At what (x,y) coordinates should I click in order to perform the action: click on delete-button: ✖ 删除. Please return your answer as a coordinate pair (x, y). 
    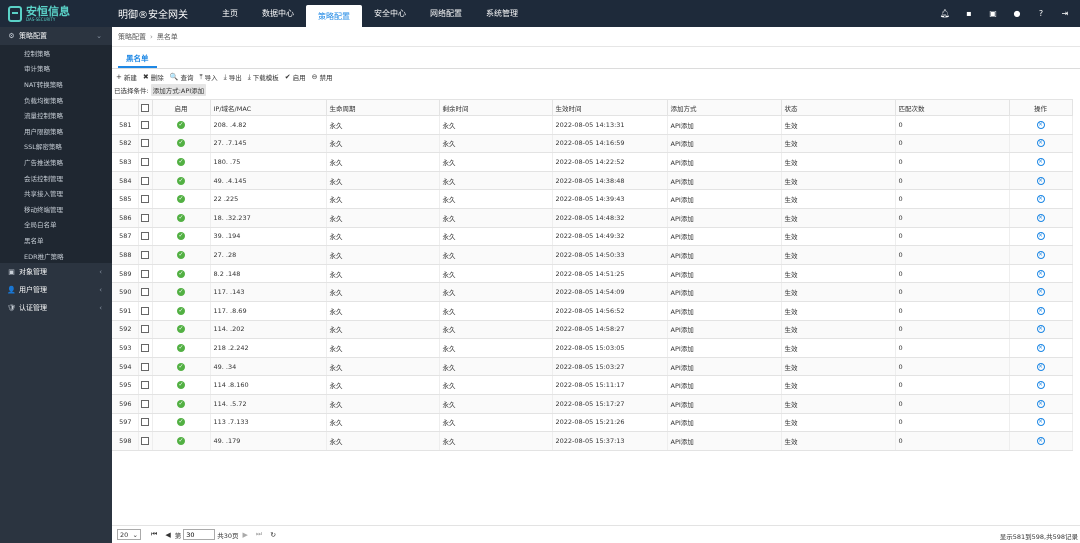
    Looking at the image, I should click on (153, 77).